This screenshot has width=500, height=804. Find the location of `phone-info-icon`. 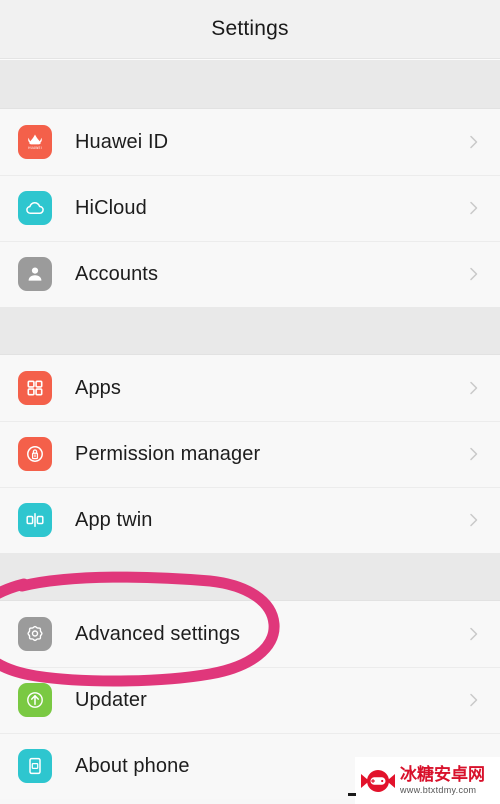

phone-info-icon is located at coordinates (35, 766).